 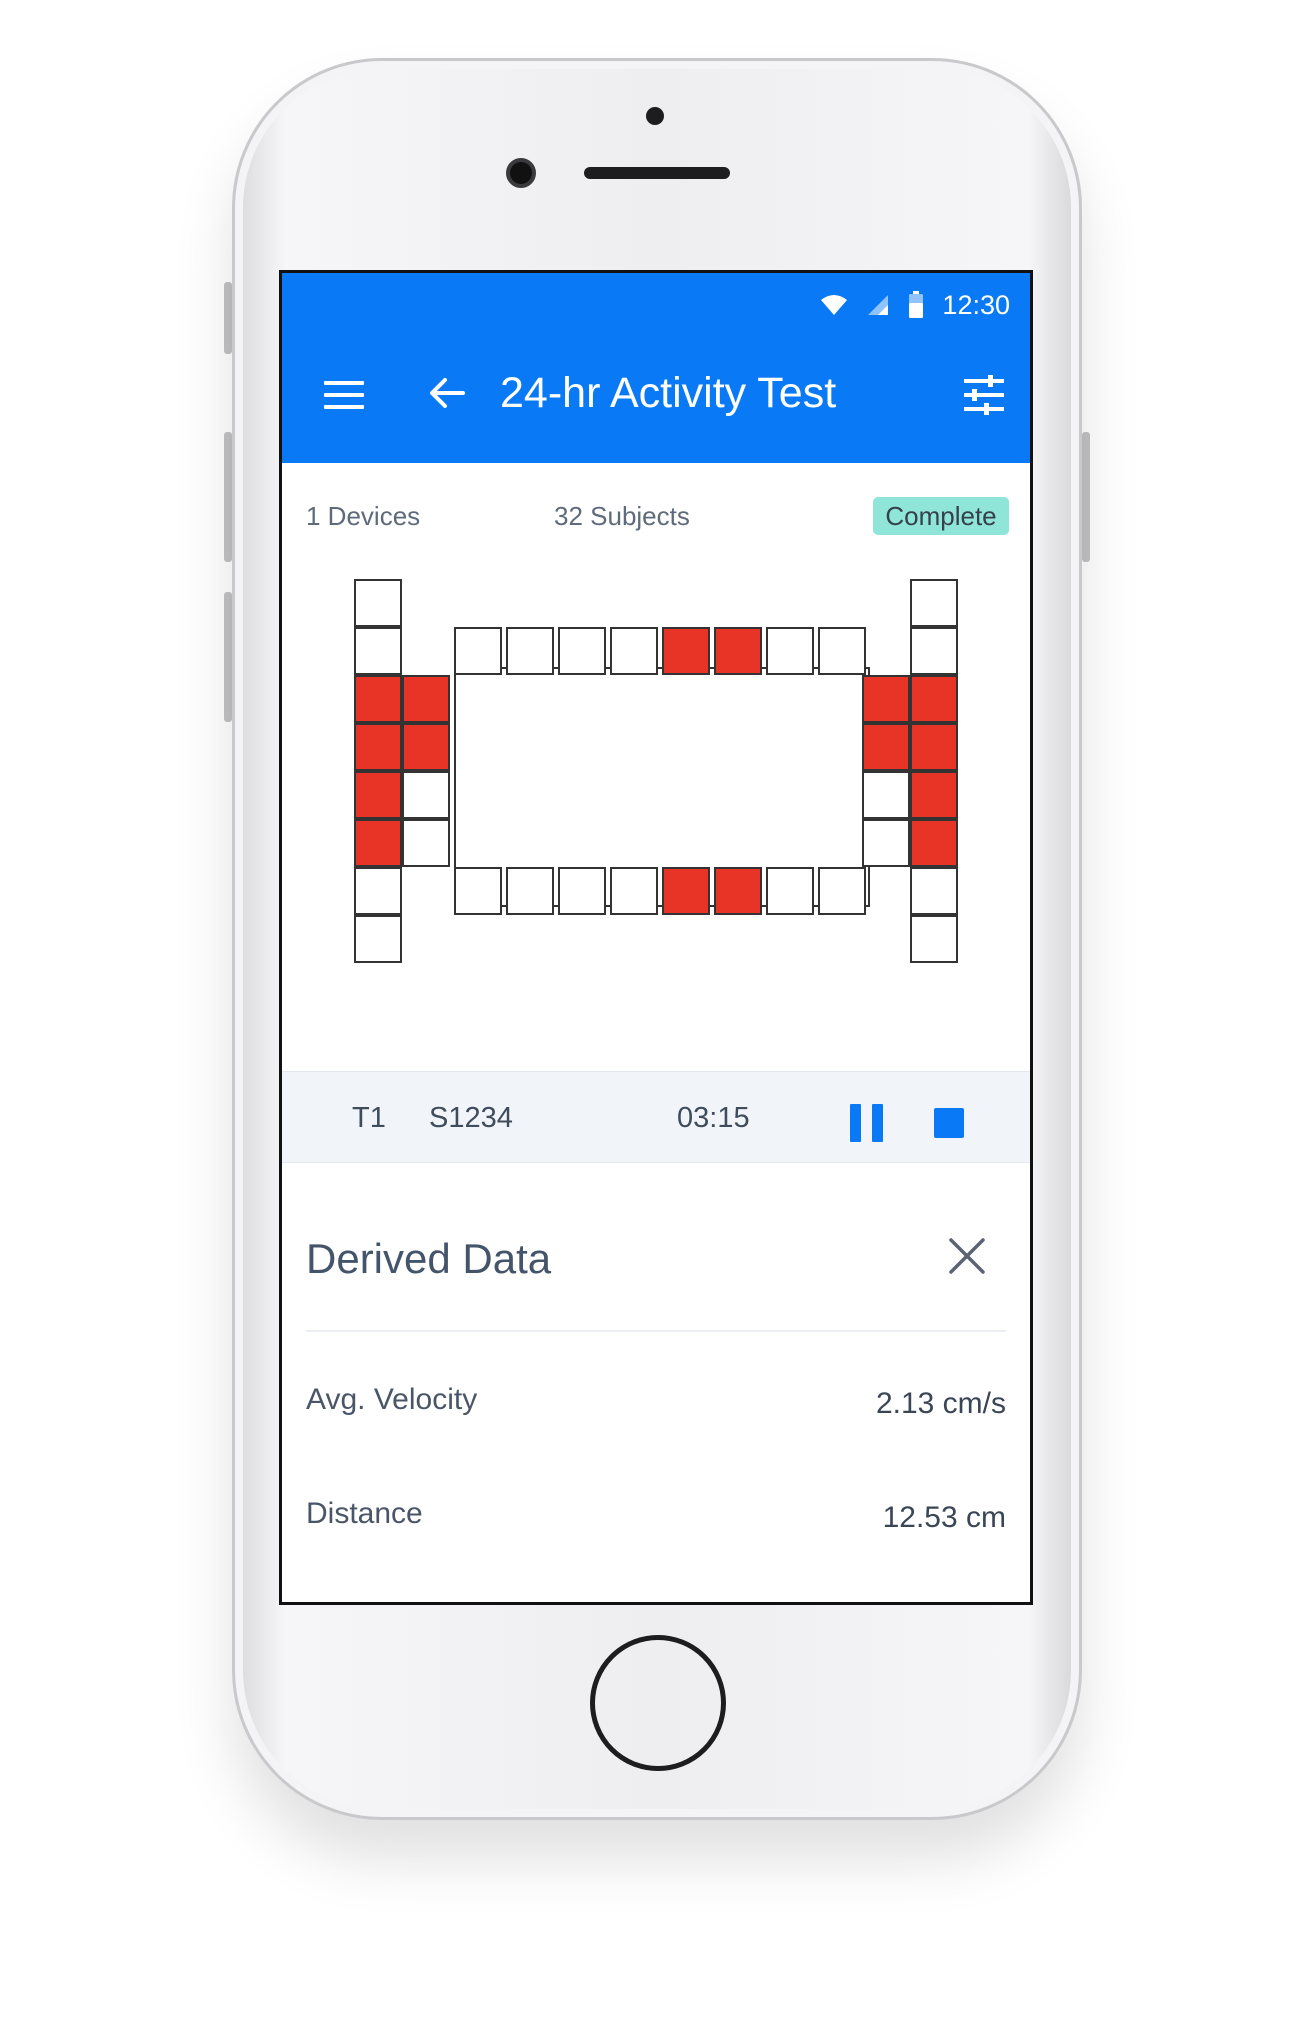 What do you see at coordinates (622, 516) in the screenshot?
I see `subjects-count: 32 Subjects` at bounding box center [622, 516].